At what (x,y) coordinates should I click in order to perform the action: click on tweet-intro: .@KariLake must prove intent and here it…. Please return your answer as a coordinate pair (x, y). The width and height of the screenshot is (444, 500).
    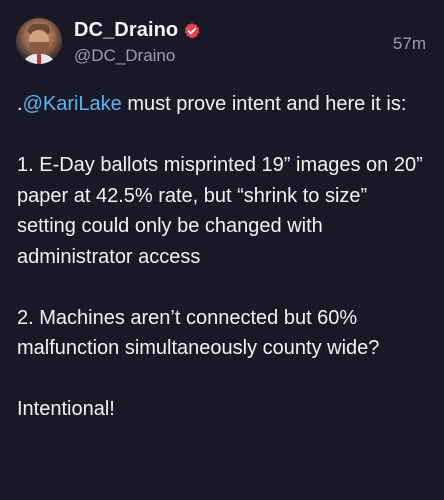
    Looking at the image, I should click on (223, 104).